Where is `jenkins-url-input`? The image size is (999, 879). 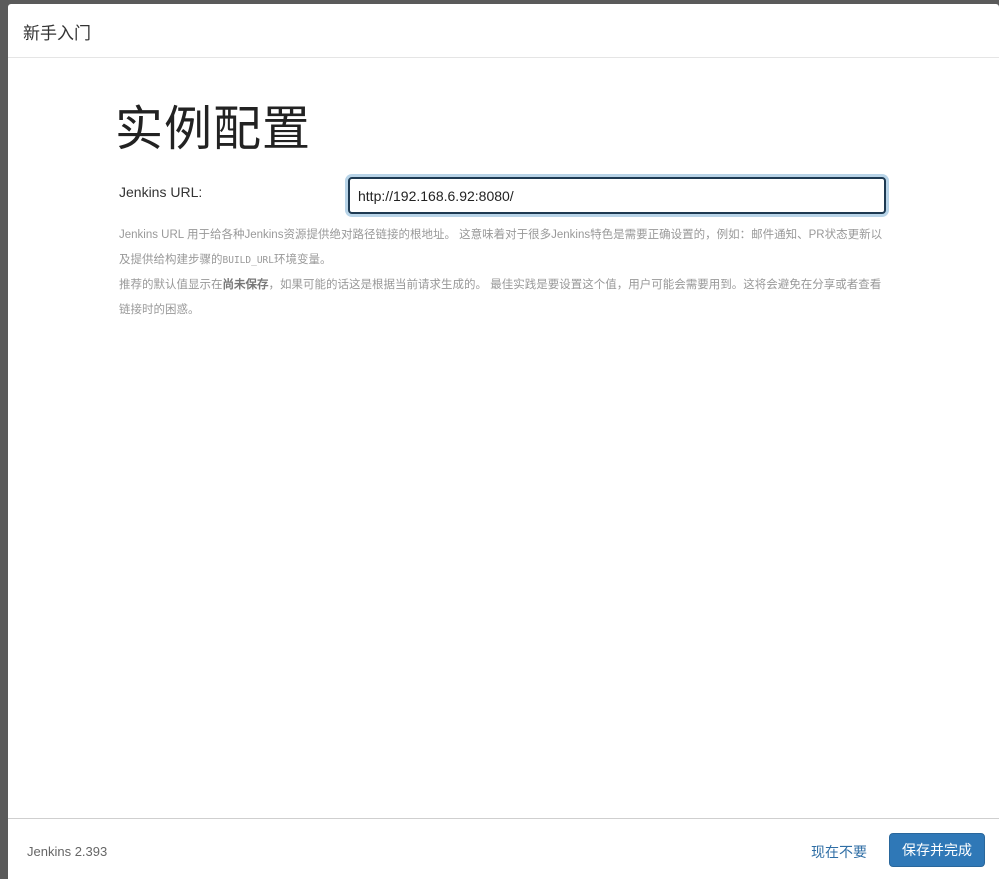
jenkins-url-input is located at coordinates (617, 195).